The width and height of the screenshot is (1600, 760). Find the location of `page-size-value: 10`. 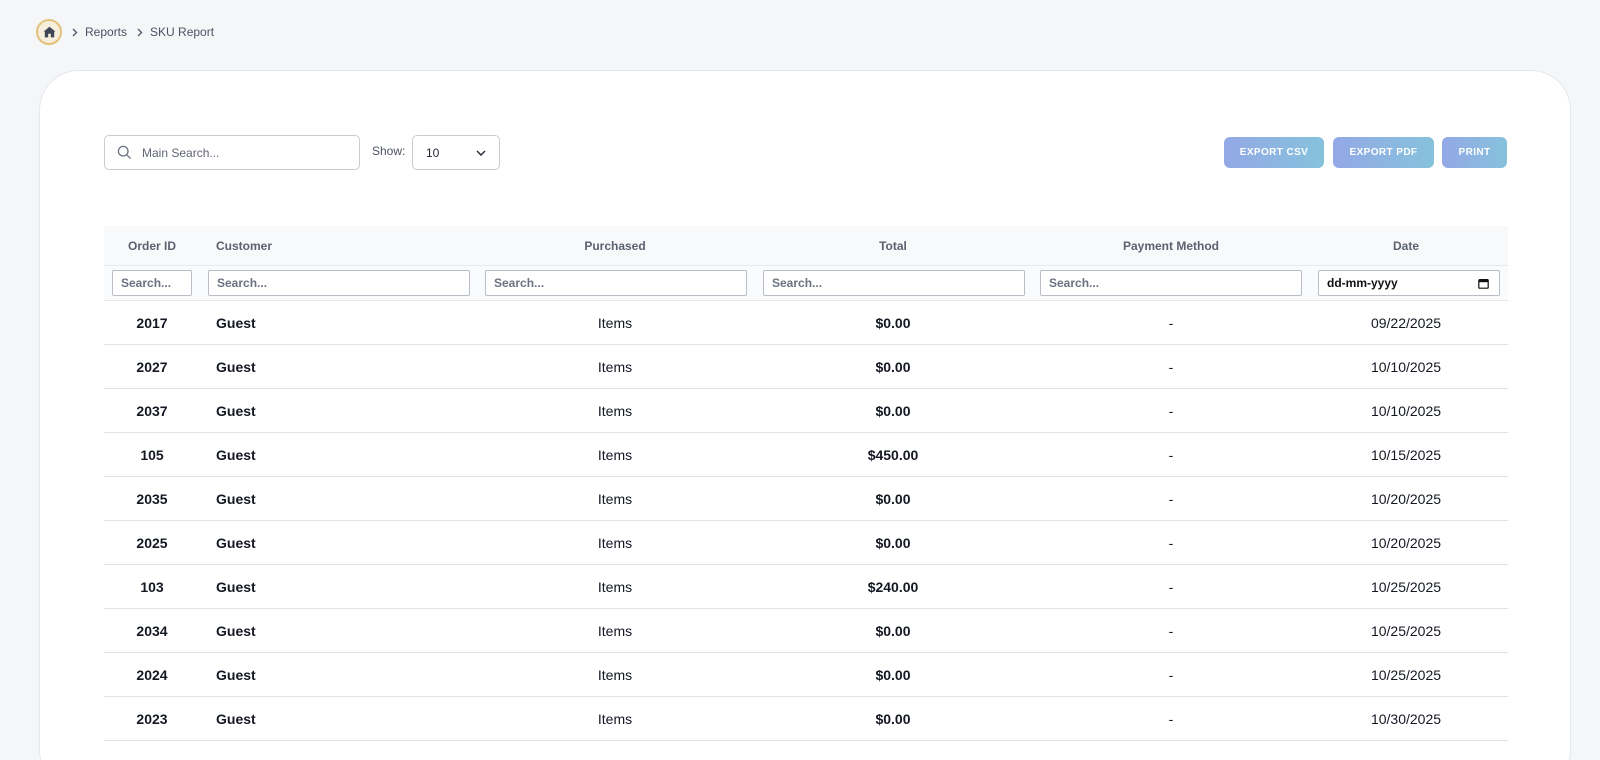

page-size-value: 10 is located at coordinates (433, 152).